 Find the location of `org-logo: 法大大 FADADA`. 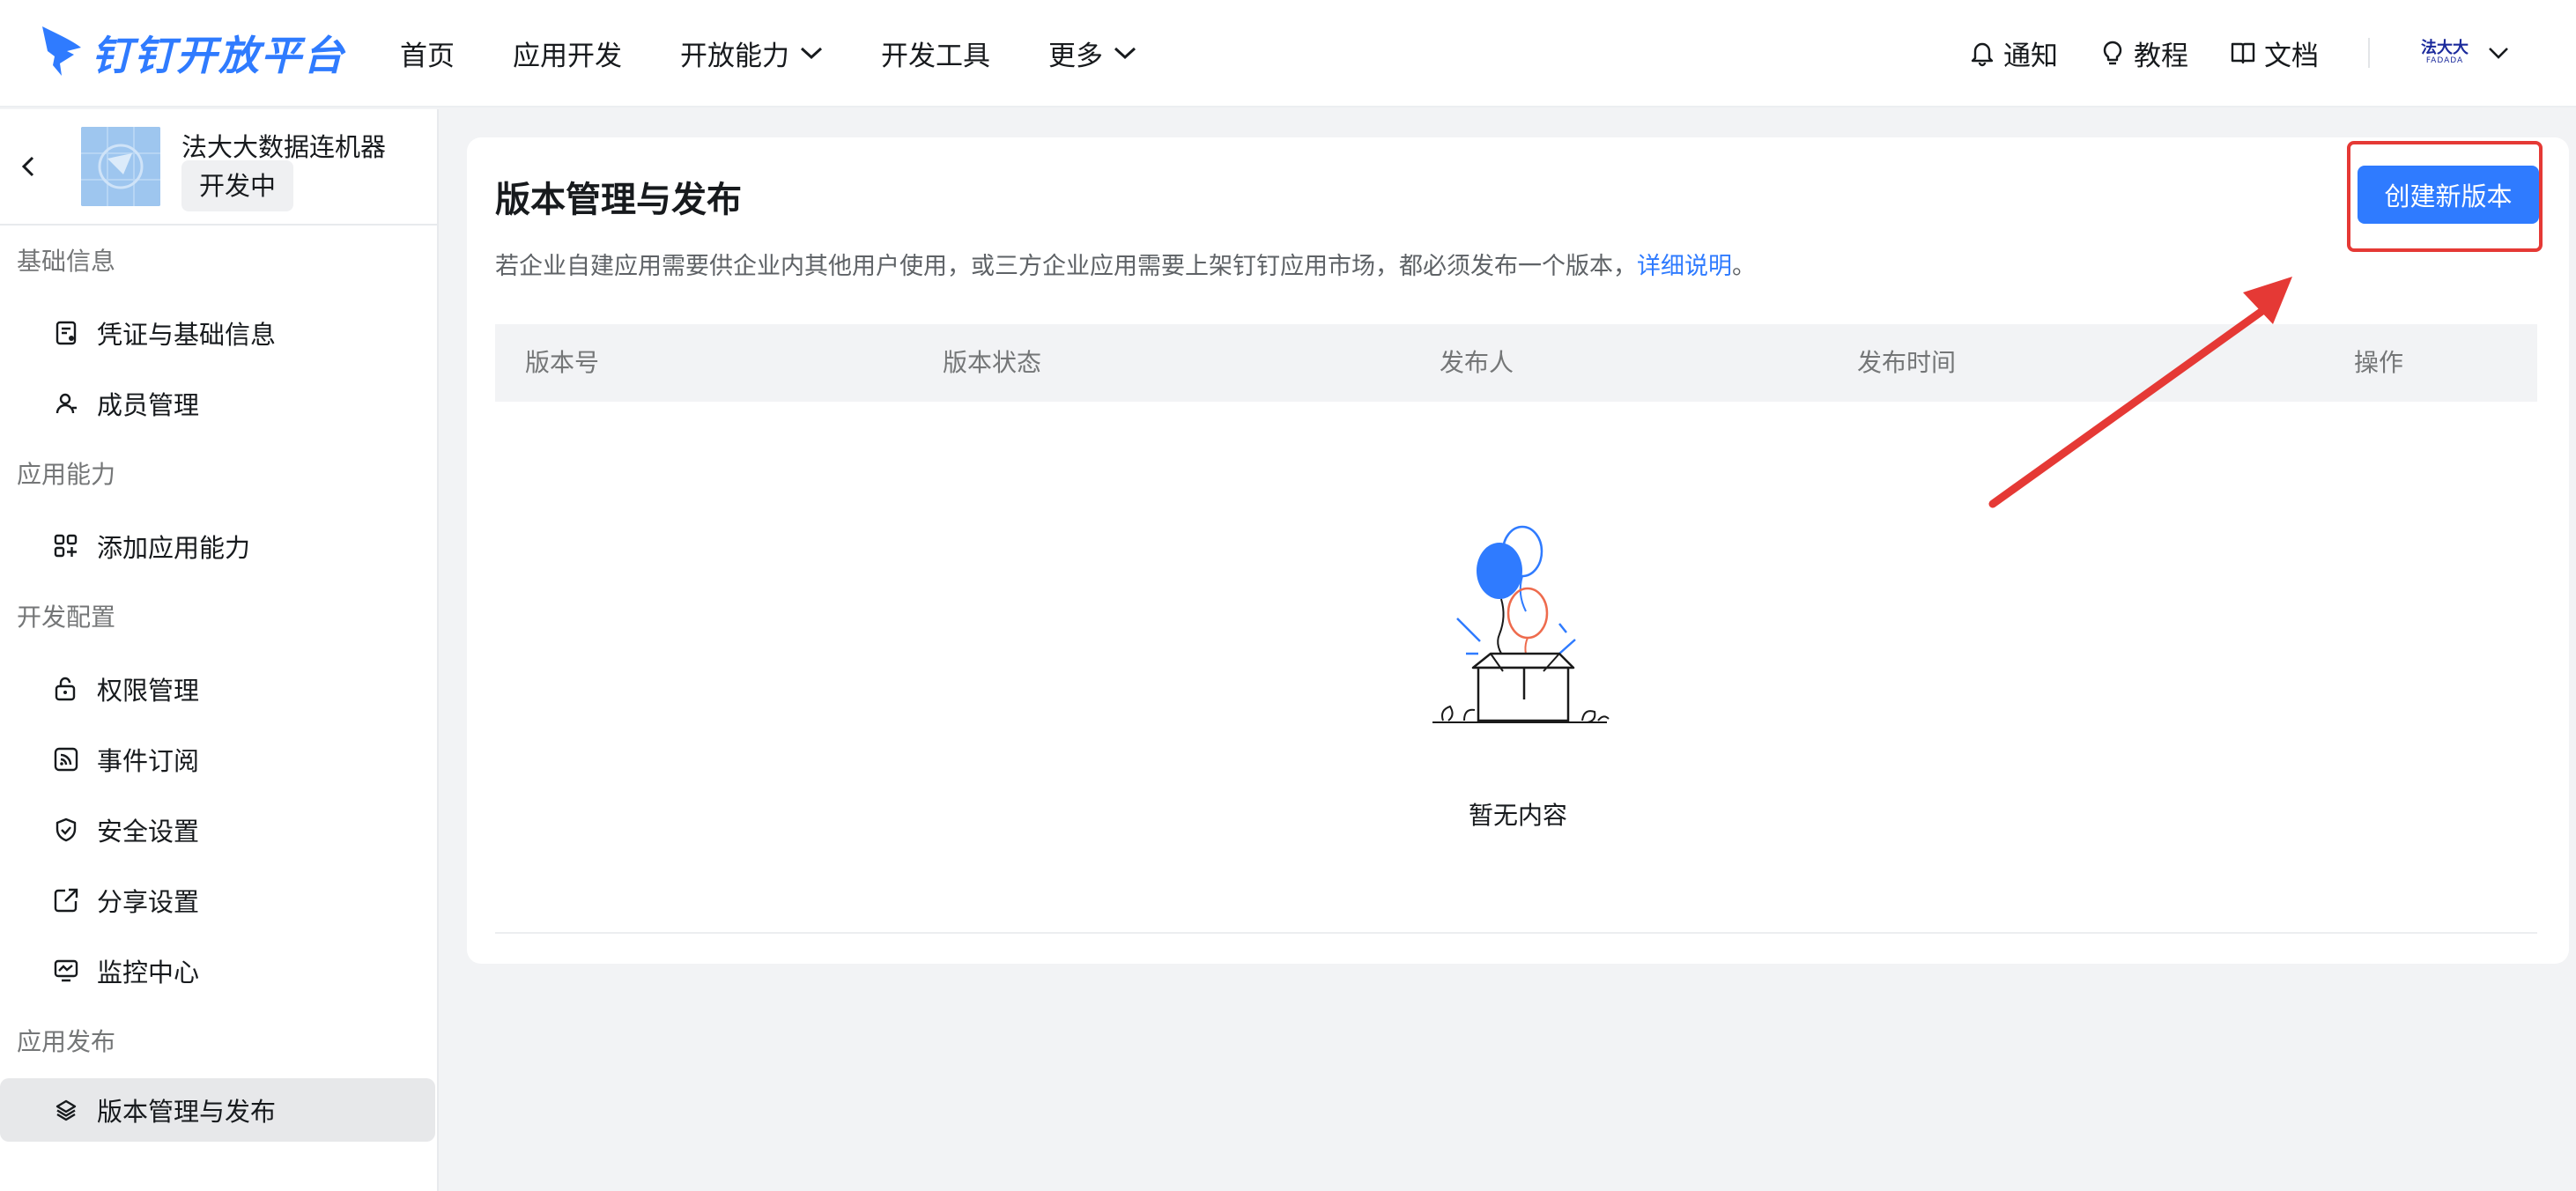

org-logo: 法大大 FADADA is located at coordinates (2445, 52).